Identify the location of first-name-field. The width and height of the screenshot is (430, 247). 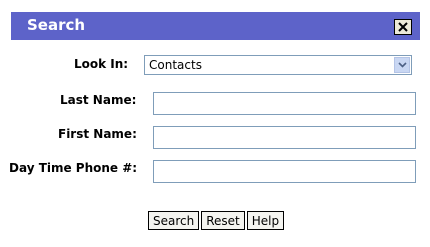
(284, 137).